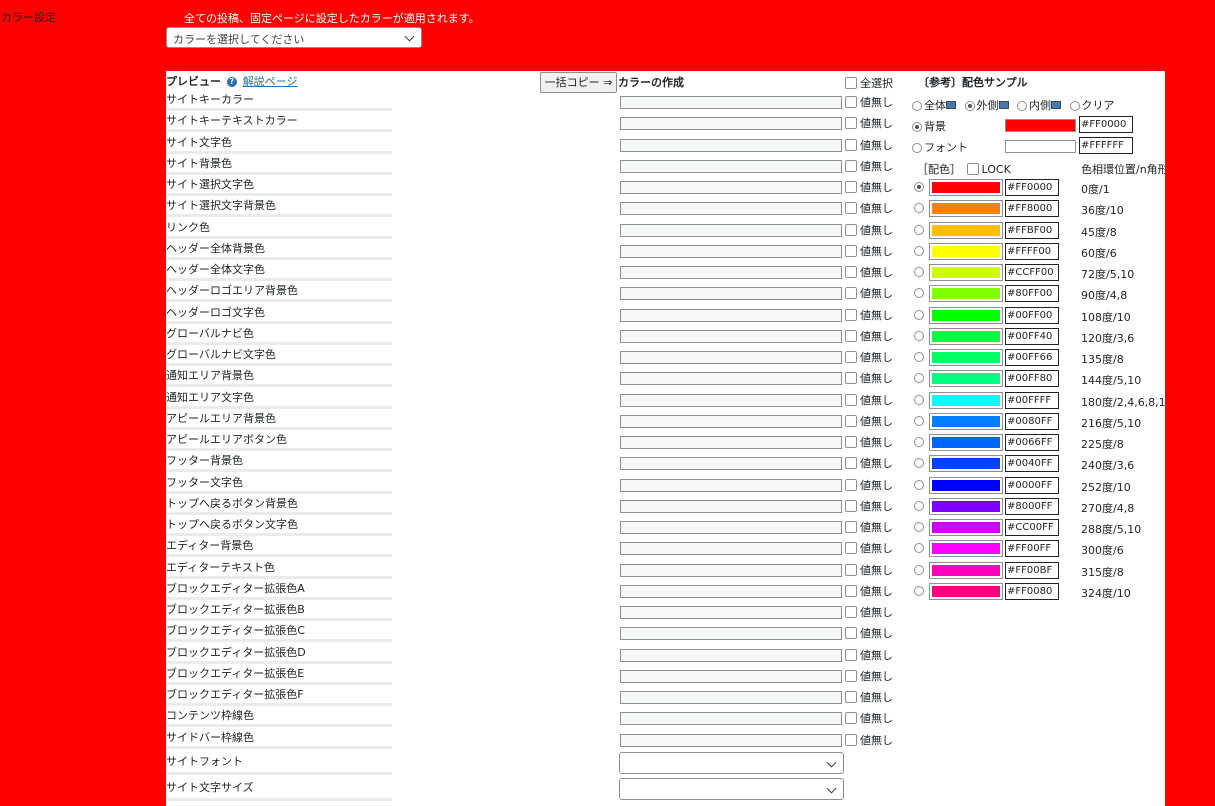  I want to click on palette-hex-input: #00FFFF, so click(1032, 400).